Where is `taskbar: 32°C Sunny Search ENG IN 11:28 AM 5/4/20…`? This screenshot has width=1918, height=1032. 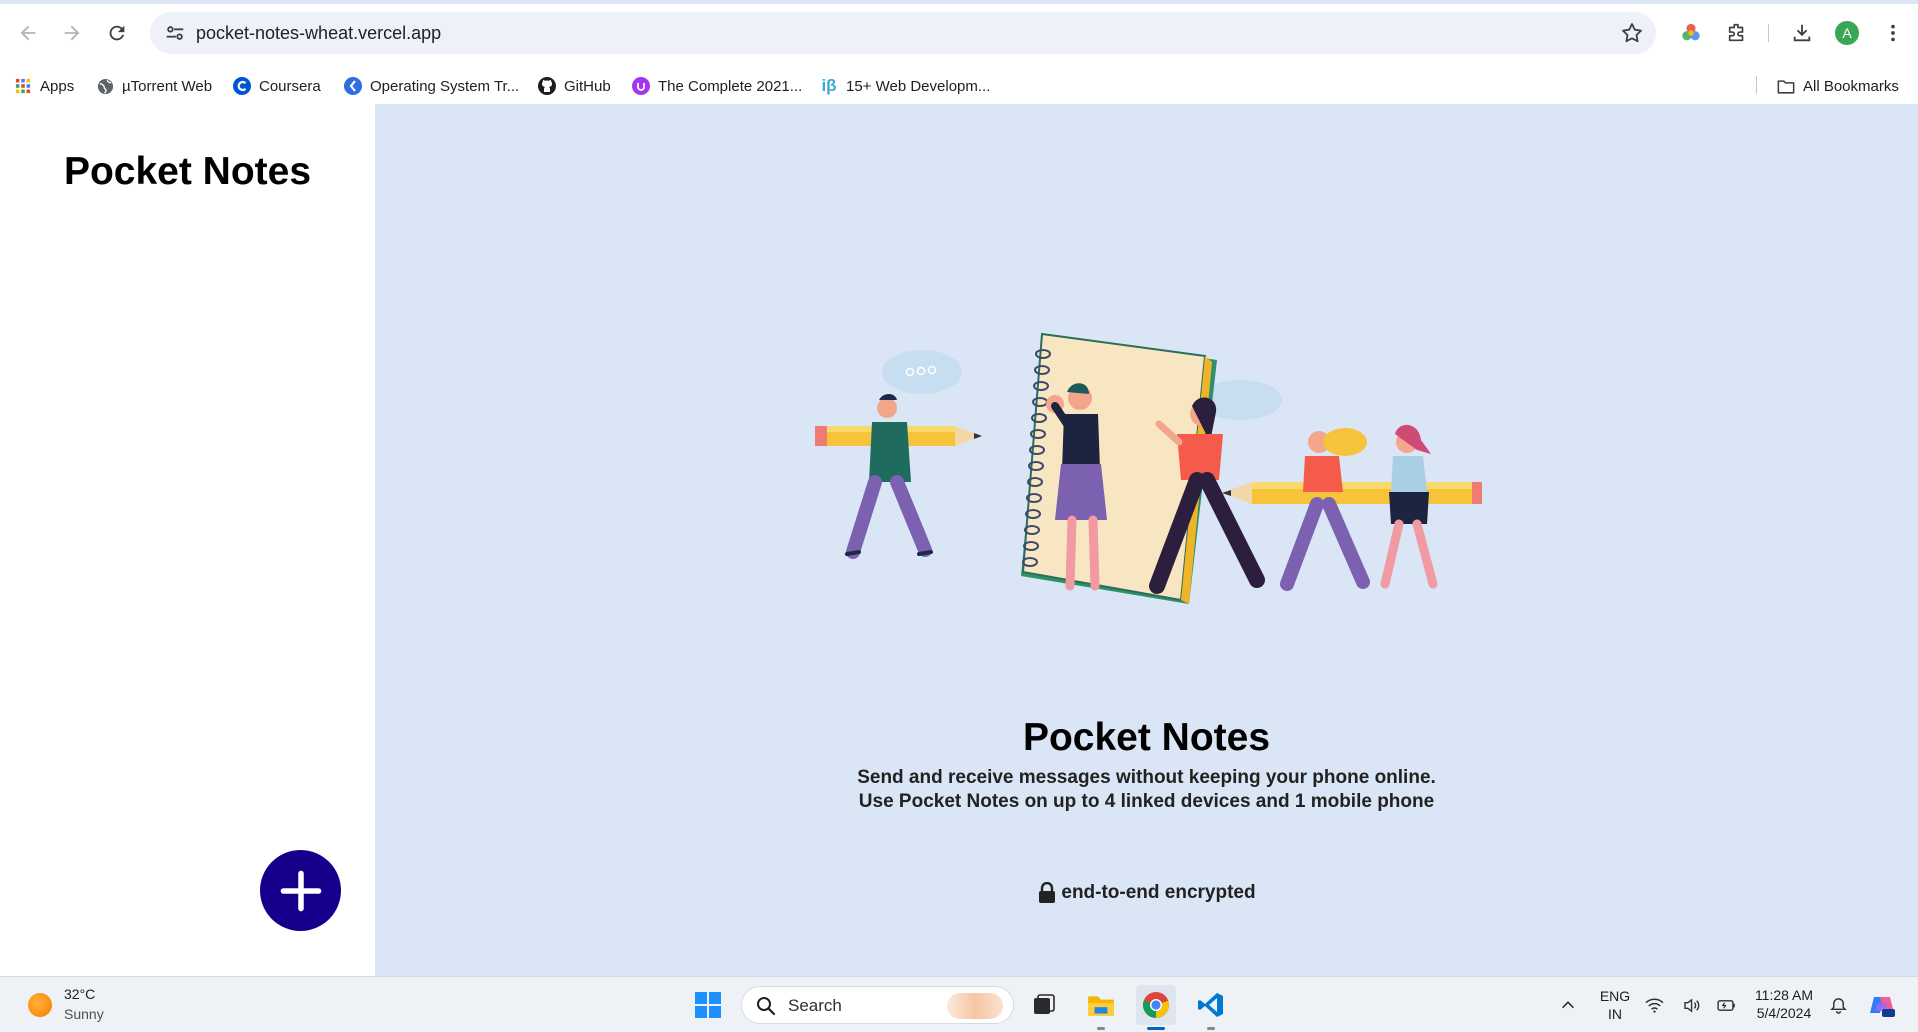 taskbar: 32°C Sunny Search ENG IN 11:28 AM 5/4/20… is located at coordinates (959, 1004).